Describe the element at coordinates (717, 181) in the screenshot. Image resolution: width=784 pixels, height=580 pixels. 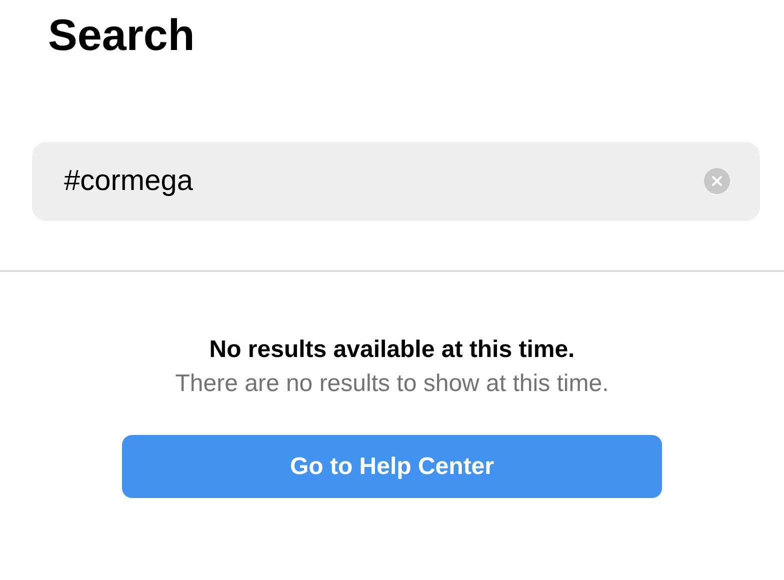
I see `clear-icon` at that location.